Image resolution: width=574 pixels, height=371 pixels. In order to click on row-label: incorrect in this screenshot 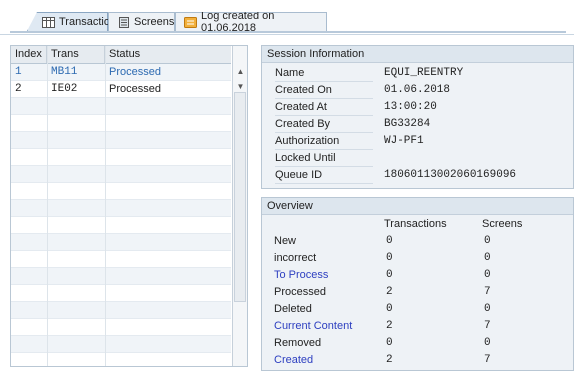, I will do `click(295, 258)`.